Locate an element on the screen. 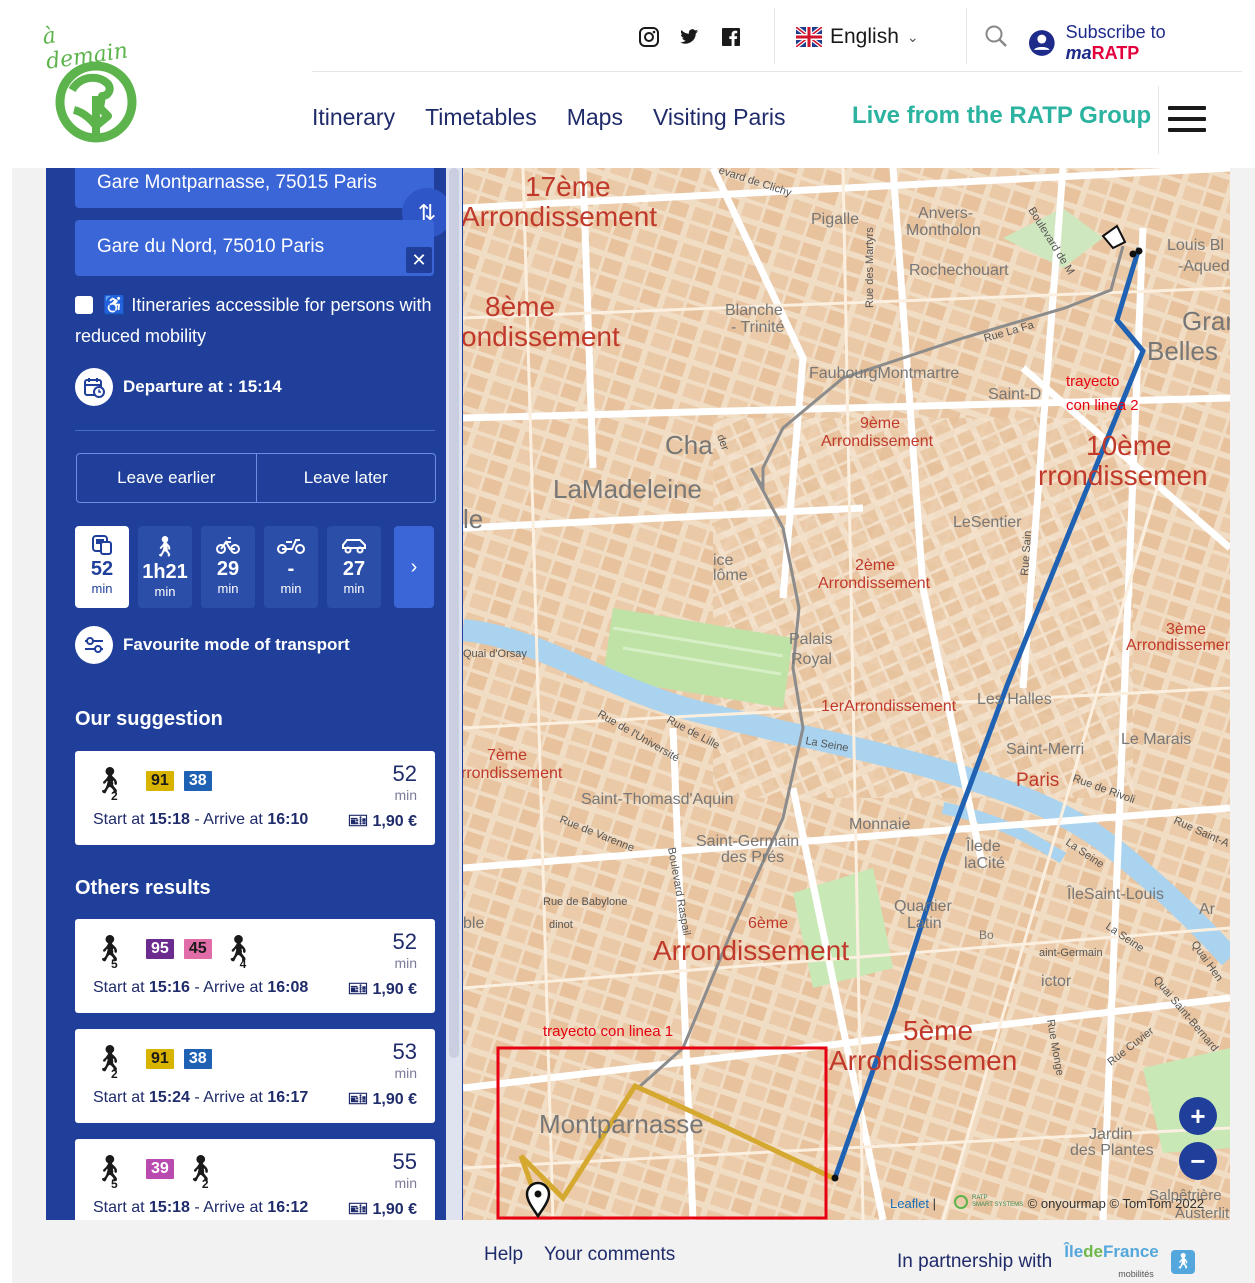 This screenshot has height=1283, width=1255. map-label: Blanche is located at coordinates (754, 310).